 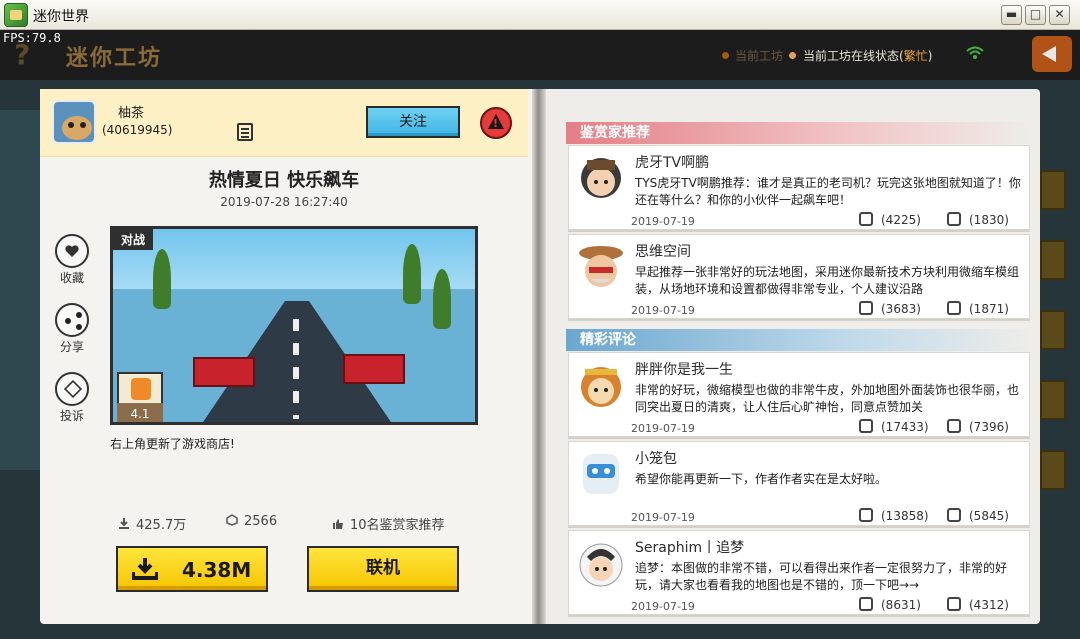 I want to click on download-count: 425.7万, so click(x=152, y=523).